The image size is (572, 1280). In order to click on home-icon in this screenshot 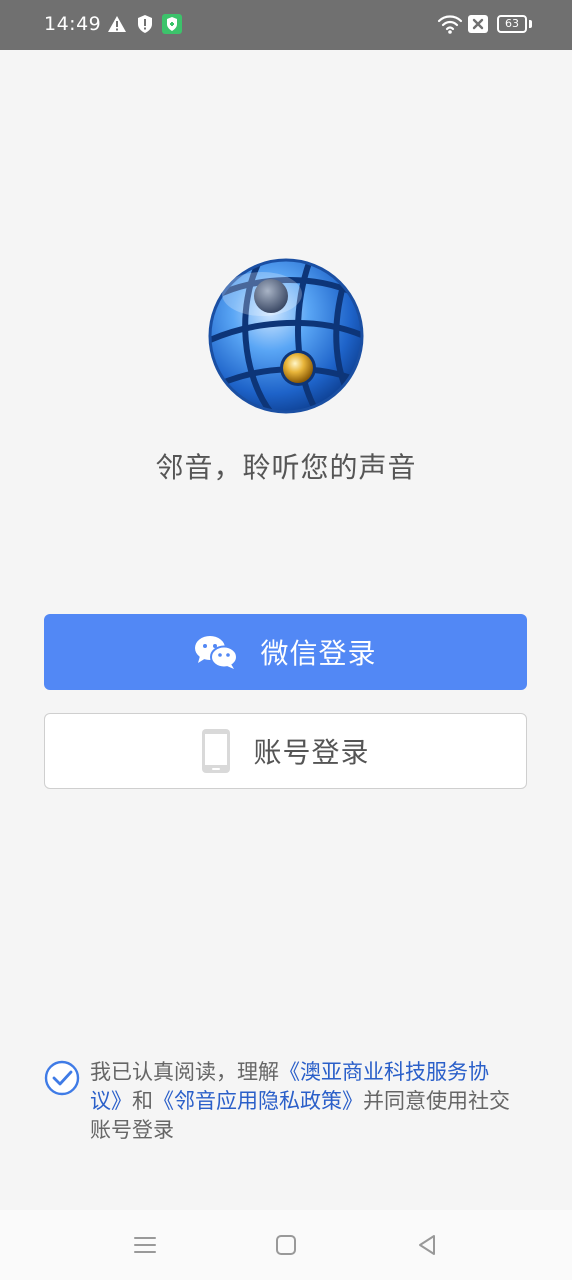, I will do `click(286, 1245)`.